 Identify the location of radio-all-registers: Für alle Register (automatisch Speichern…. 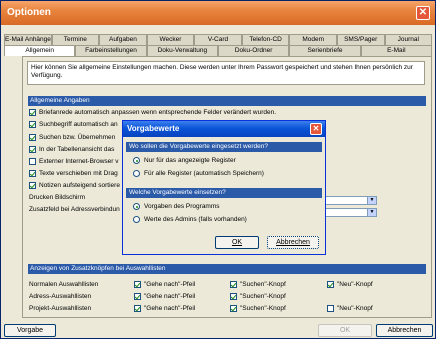
(198, 173).